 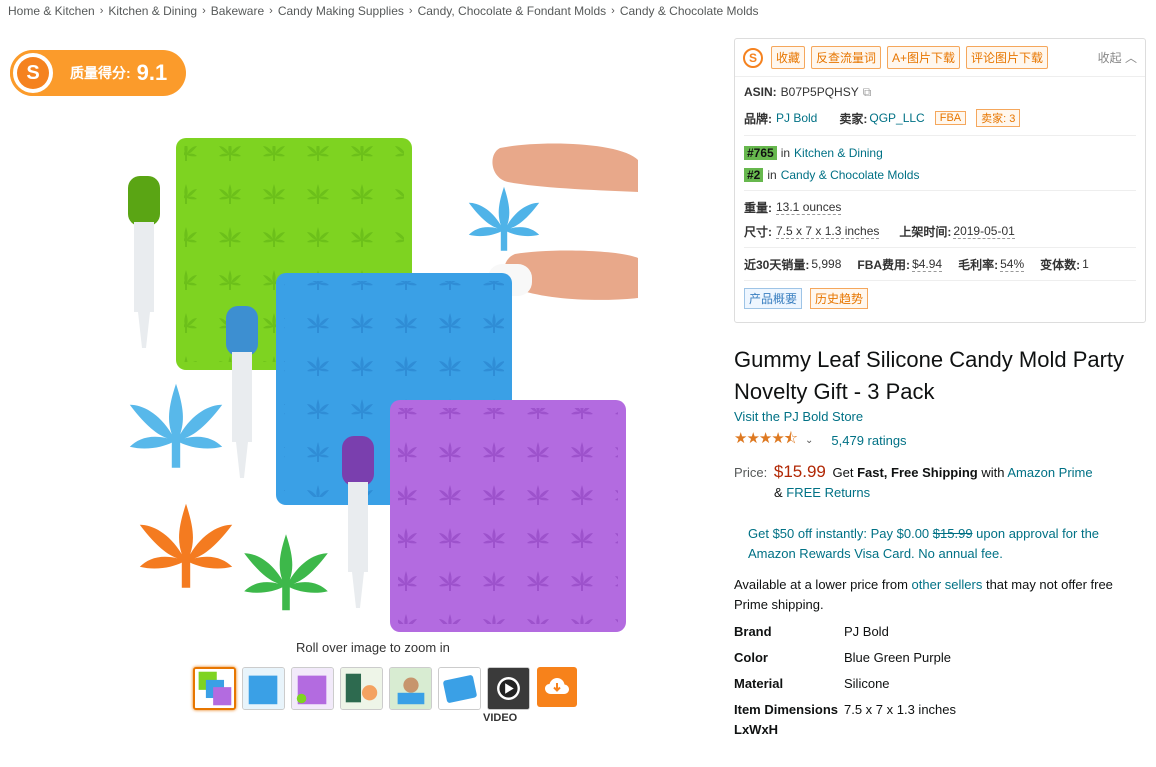 I want to click on aplus-image-download-button: A+图片下载, so click(x=924, y=57).